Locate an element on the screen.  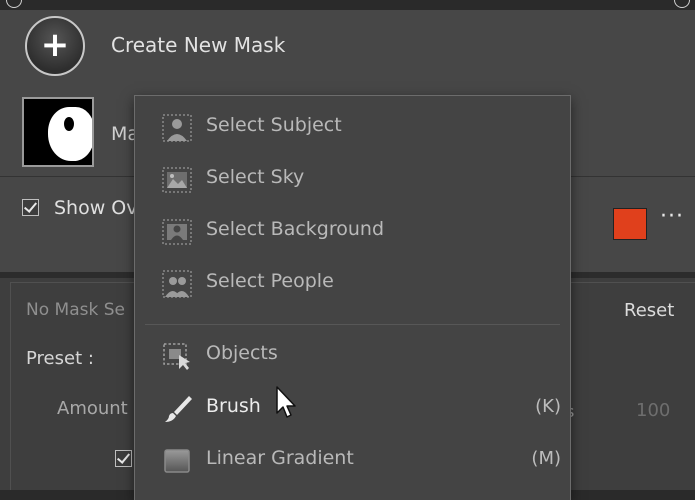
menu-item-label: Select Sky is located at coordinates (255, 177).